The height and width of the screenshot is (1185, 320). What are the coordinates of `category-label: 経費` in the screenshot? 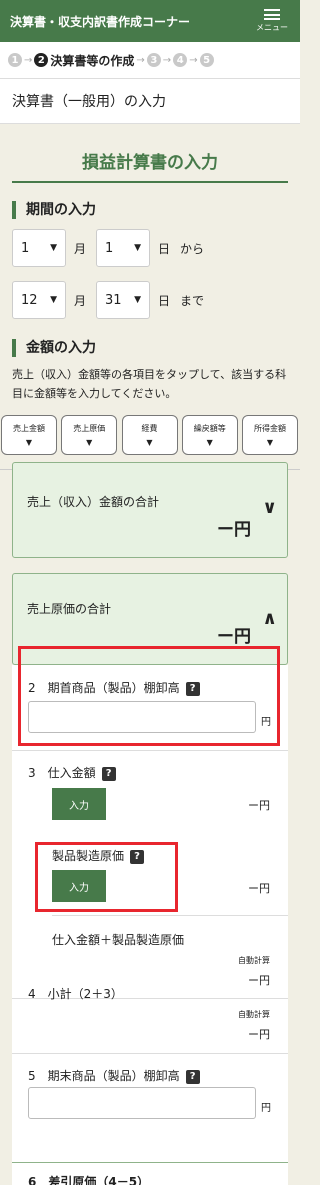 It's located at (149, 428).